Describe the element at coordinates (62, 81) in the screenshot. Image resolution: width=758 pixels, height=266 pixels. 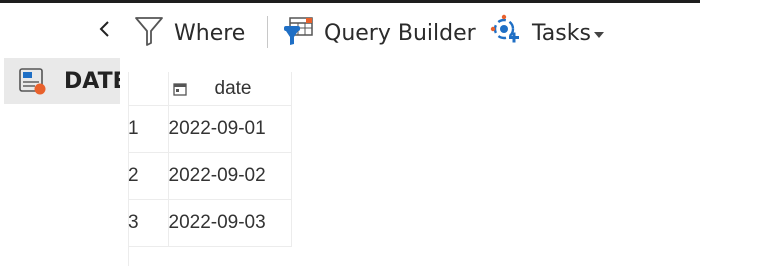
I see `table-tab: DATE` at that location.